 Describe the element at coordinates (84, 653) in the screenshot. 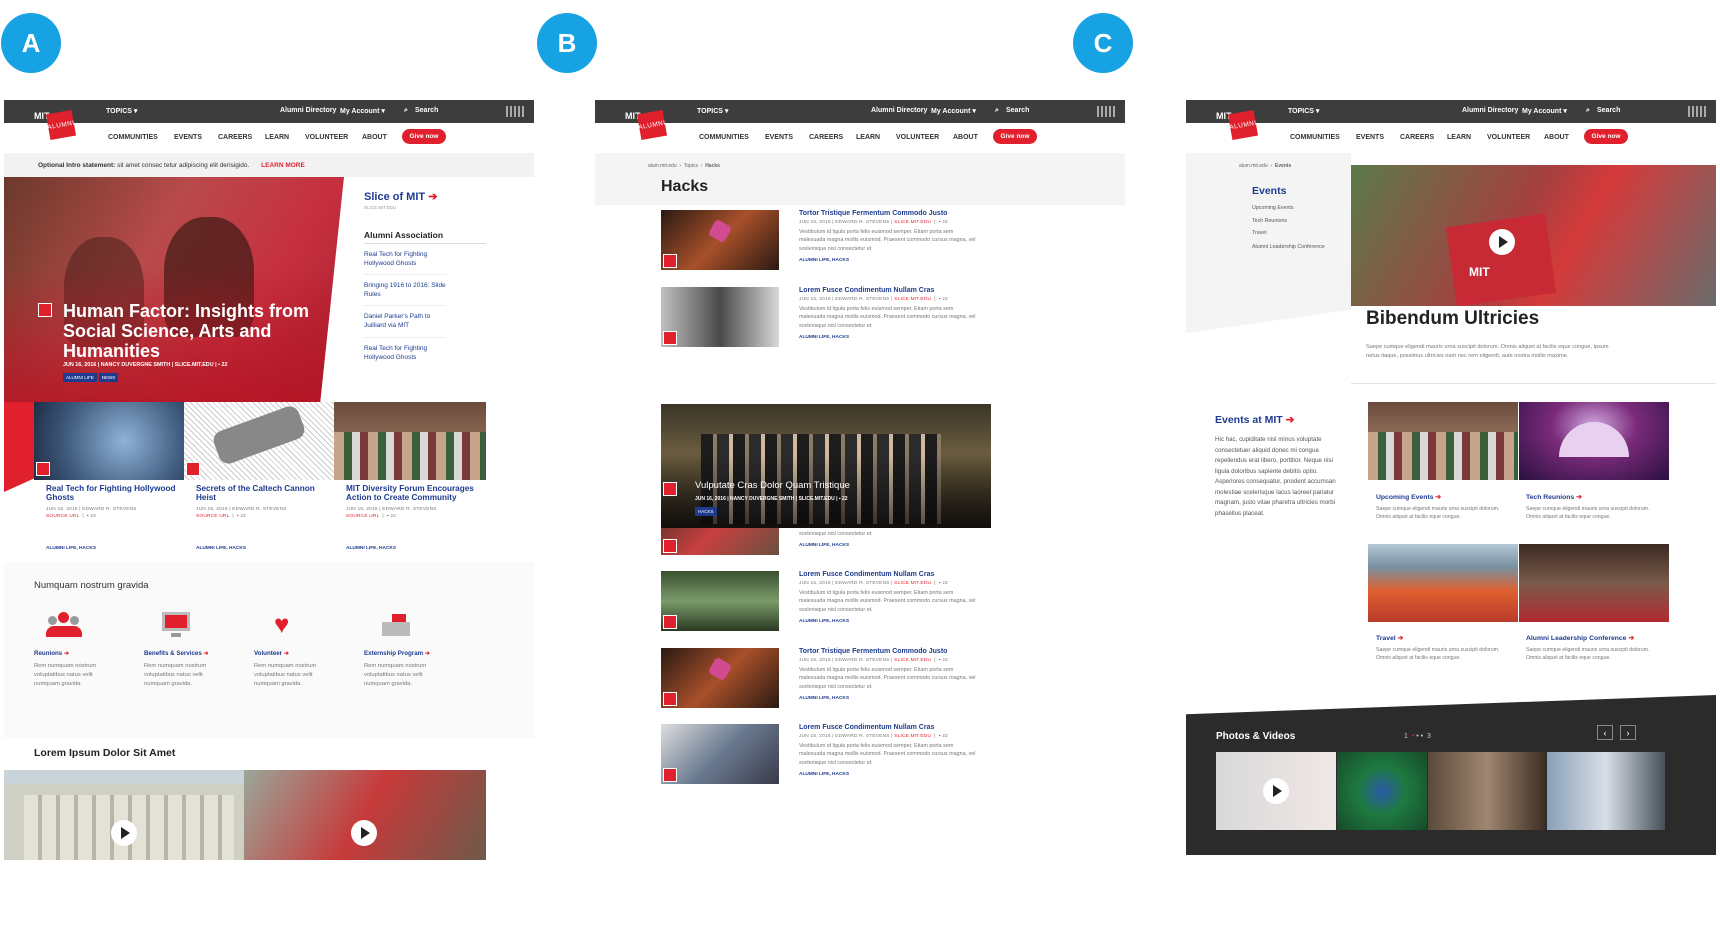

I see `service-link: Reunions ➔` at that location.